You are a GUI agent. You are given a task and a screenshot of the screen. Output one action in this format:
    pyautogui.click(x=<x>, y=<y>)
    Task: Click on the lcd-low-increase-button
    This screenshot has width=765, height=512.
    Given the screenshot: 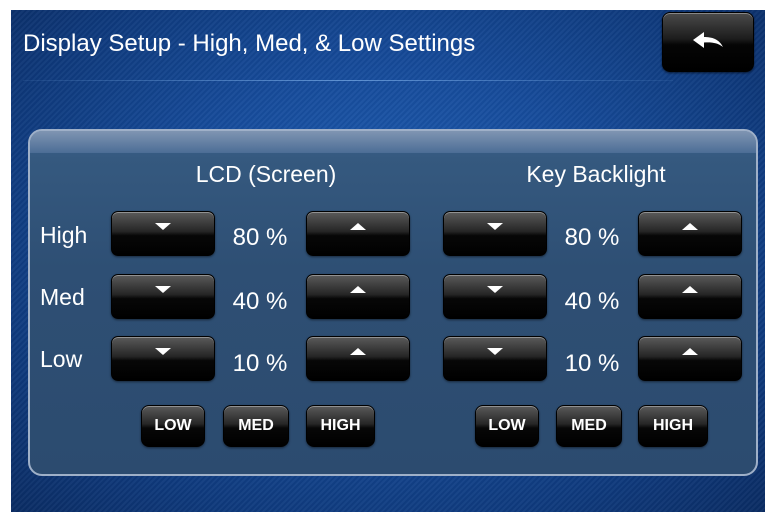 What is the action you would take?
    pyautogui.click(x=358, y=358)
    